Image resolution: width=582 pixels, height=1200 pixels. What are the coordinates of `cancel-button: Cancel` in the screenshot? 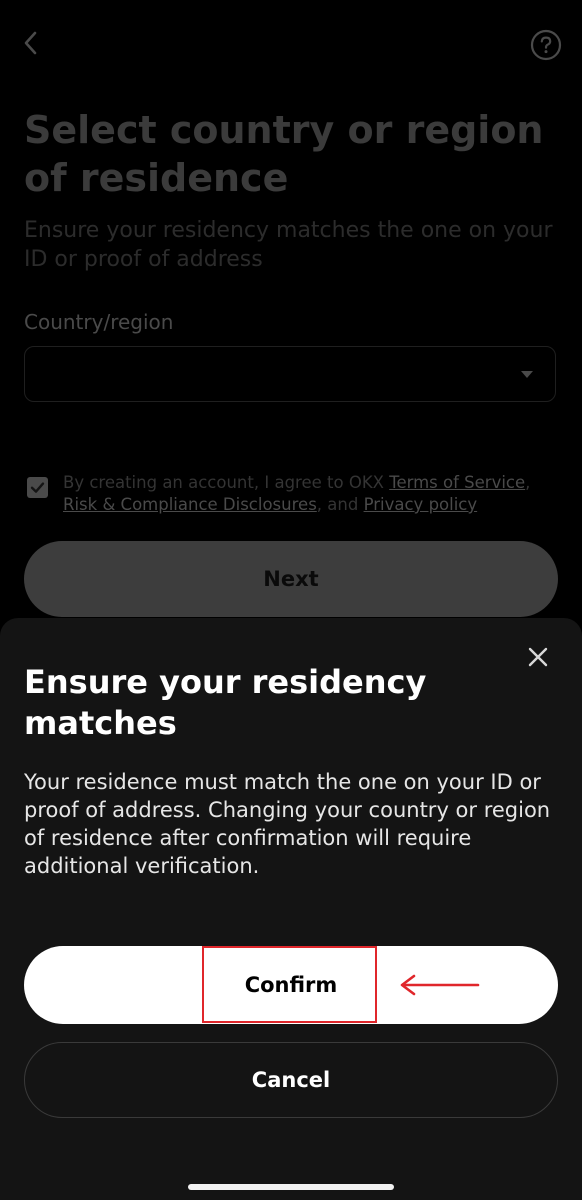 It's located at (291, 1080).